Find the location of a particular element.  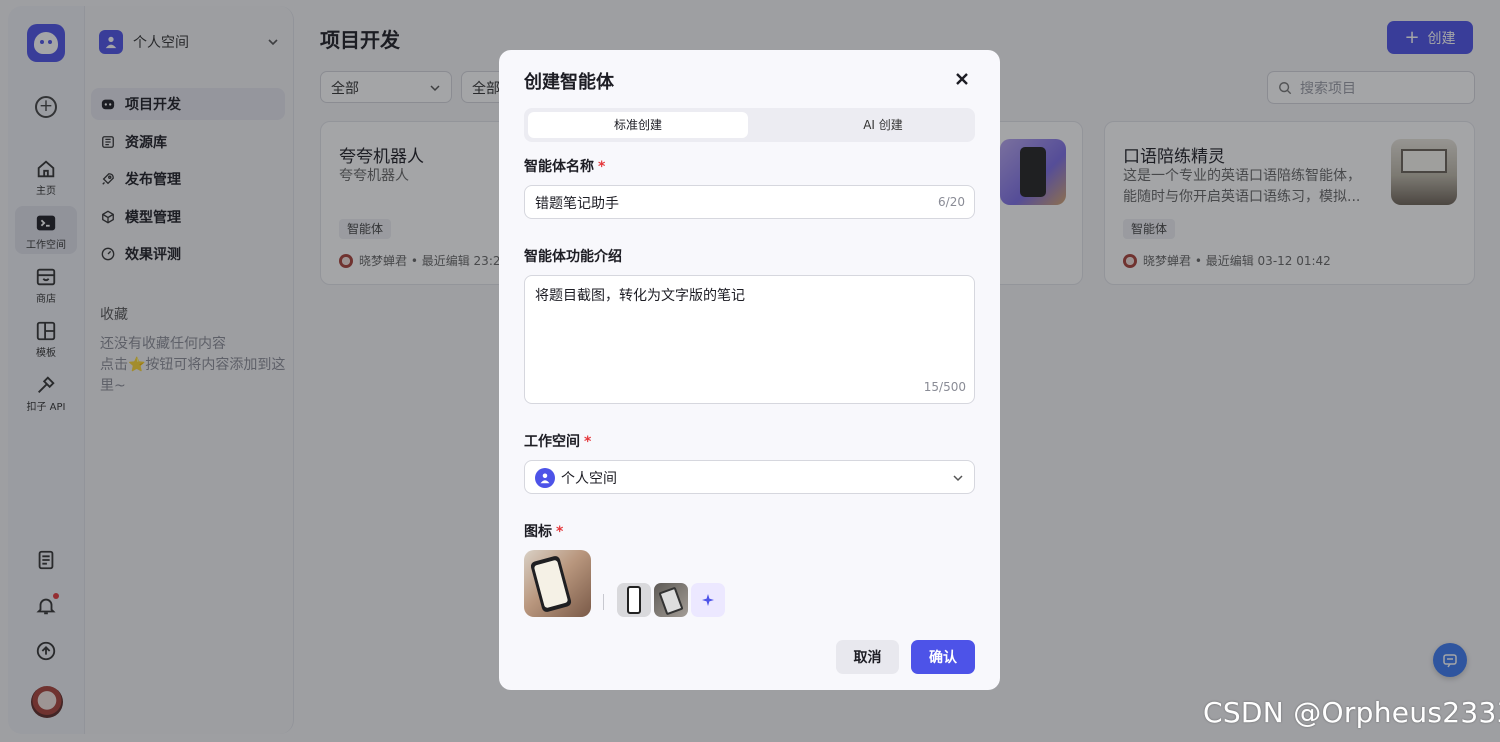

confirm-button: 确认 is located at coordinates (943, 657).